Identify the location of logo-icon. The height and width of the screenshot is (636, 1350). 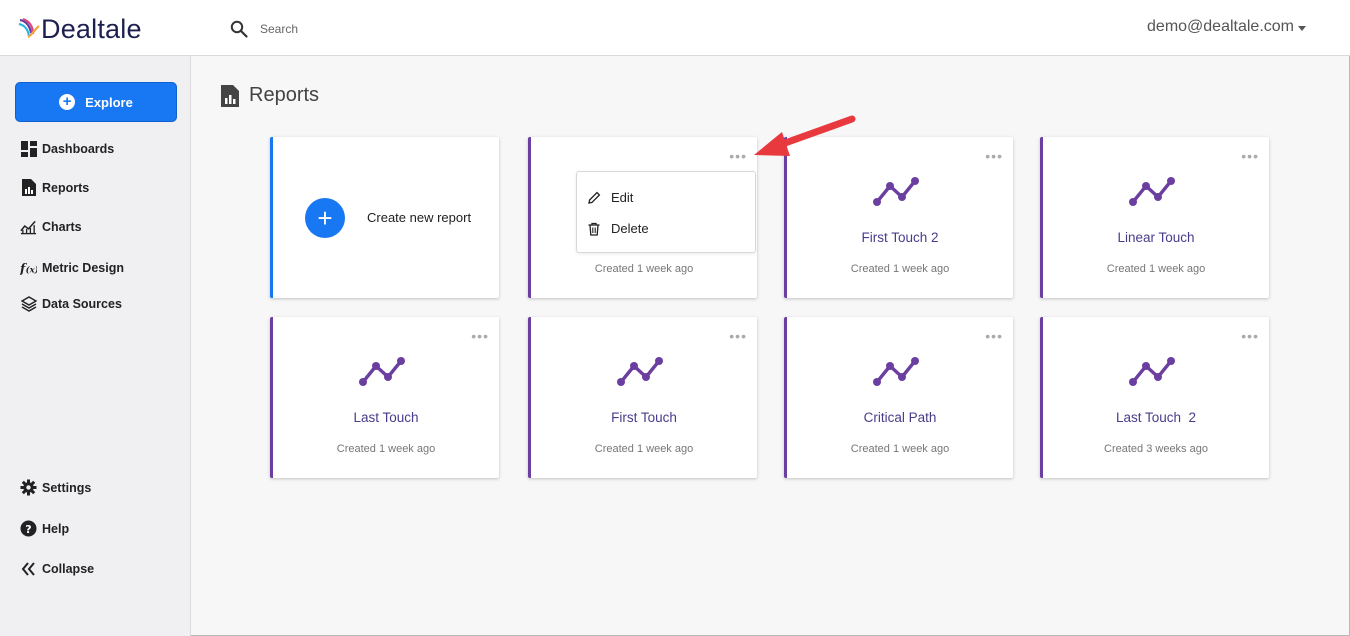
(29, 27).